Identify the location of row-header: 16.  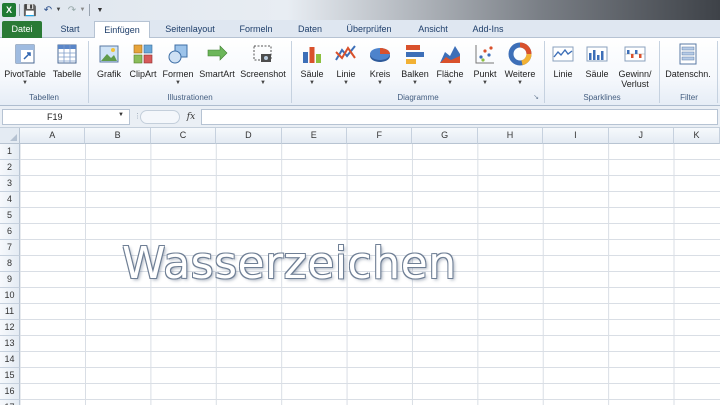
(10, 392).